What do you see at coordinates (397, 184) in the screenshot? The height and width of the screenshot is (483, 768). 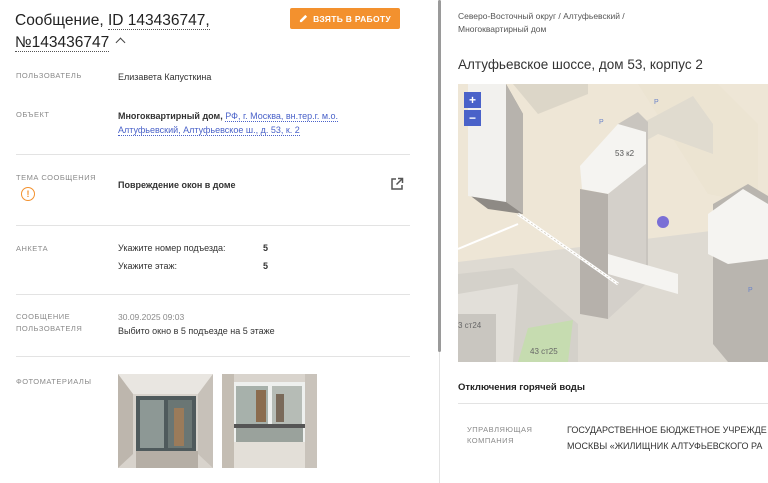 I see `open-external-icon` at bounding box center [397, 184].